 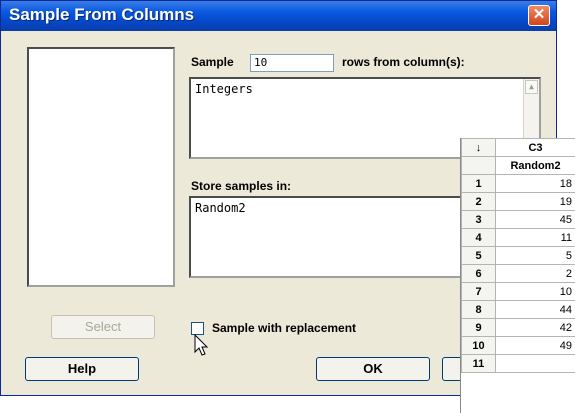 I want to click on close-icon: ✕, so click(x=539, y=14).